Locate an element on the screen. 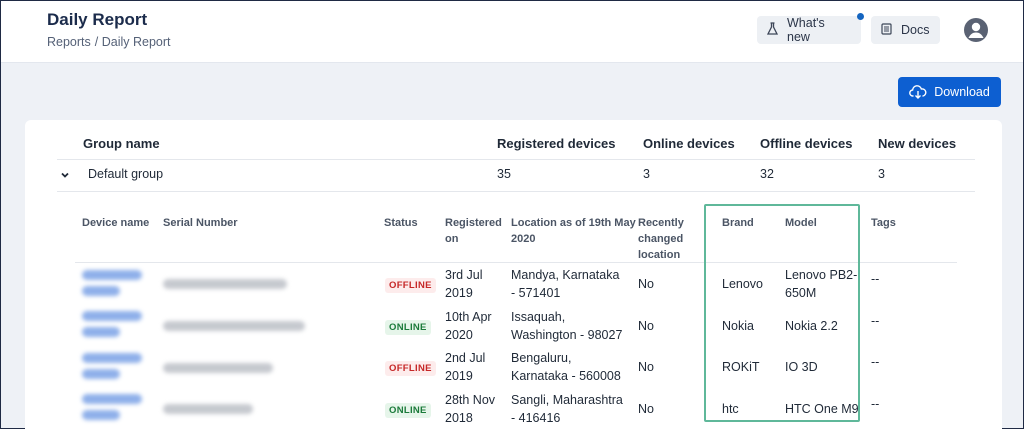 The image size is (1024, 429). chevron-down-icon is located at coordinates (65, 174).